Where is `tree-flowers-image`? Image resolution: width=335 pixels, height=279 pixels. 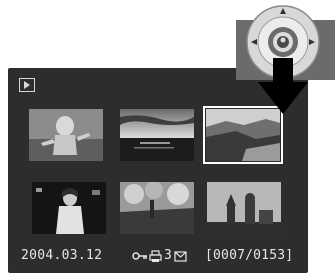
tree-flowers-image is located at coordinates (157, 208).